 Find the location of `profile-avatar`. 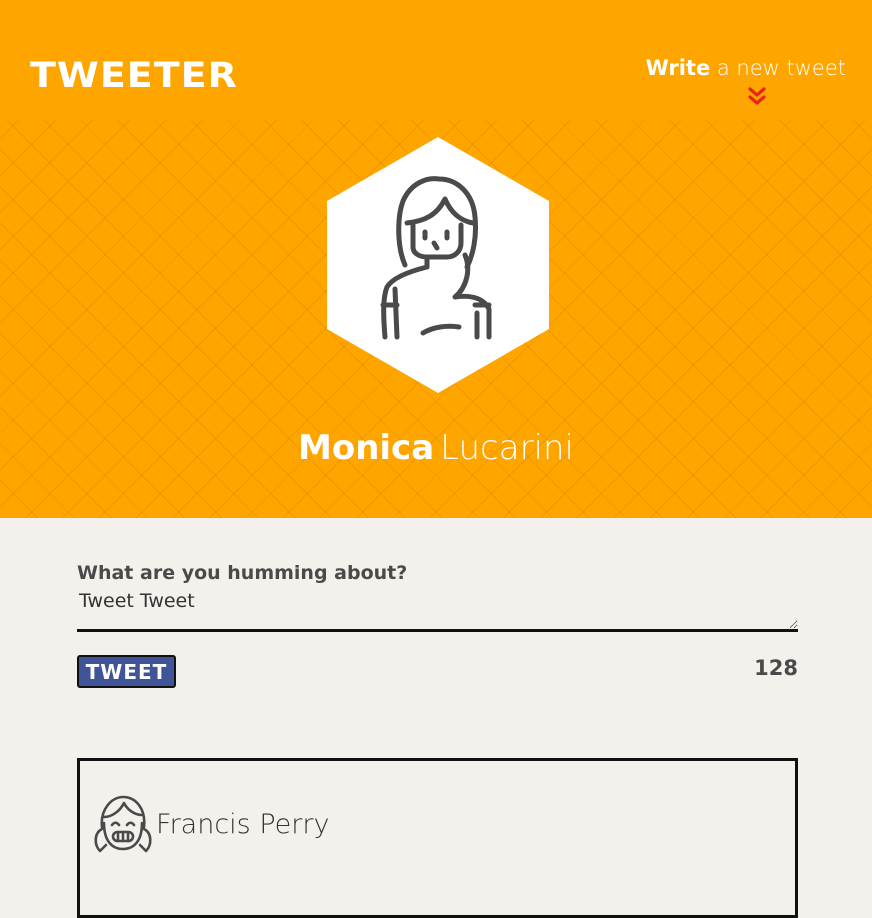

profile-avatar is located at coordinates (438, 265).